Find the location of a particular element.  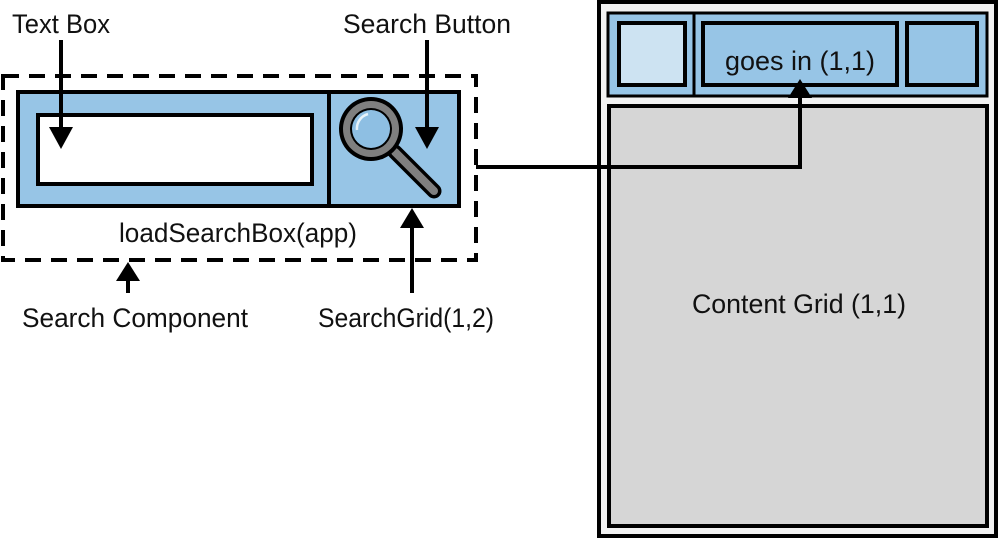

header-cell-right is located at coordinates (942, 54).